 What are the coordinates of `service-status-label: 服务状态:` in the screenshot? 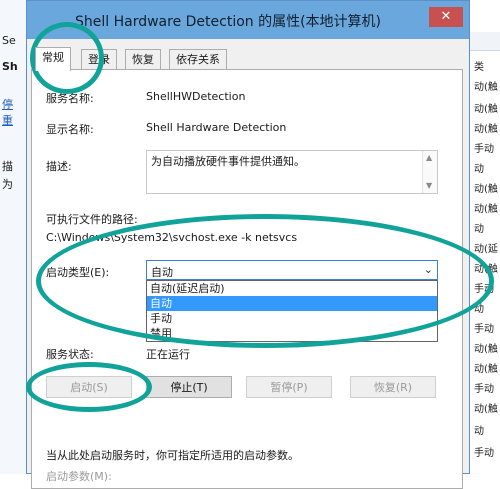 It's located at (70, 354).